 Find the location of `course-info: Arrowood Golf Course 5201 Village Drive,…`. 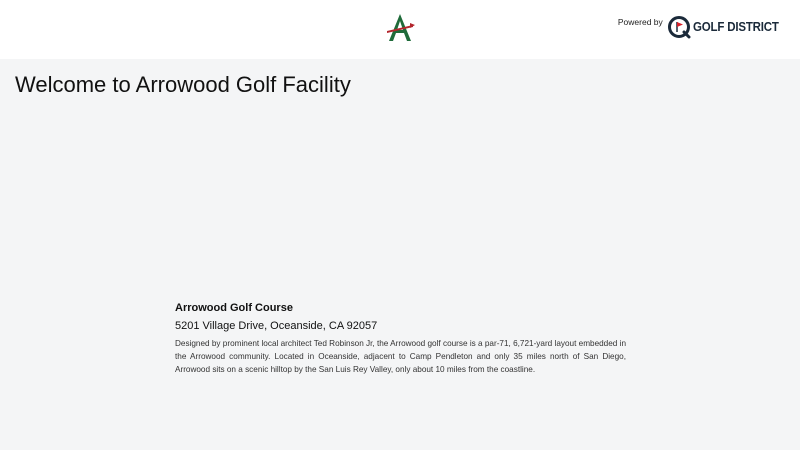

course-info: Arrowood Golf Course 5201 Village Drive,… is located at coordinates (400, 339).